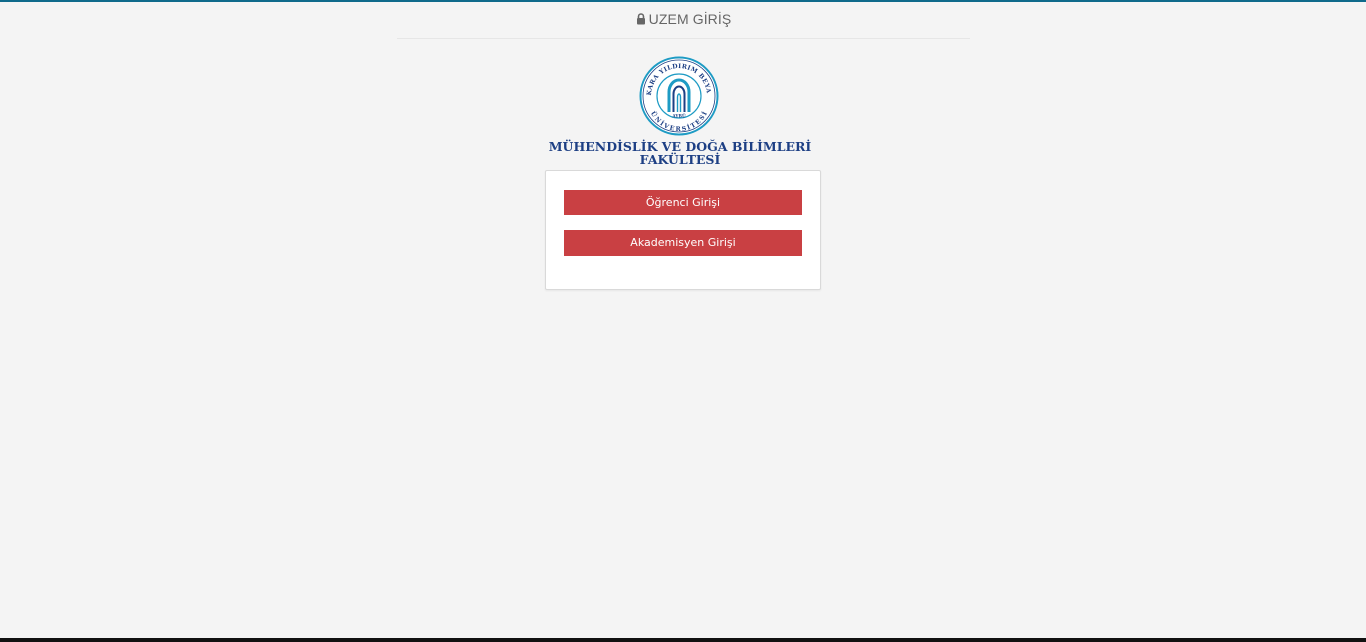 This screenshot has height=642, width=1366. I want to click on bottom-bar, so click(683, 640).